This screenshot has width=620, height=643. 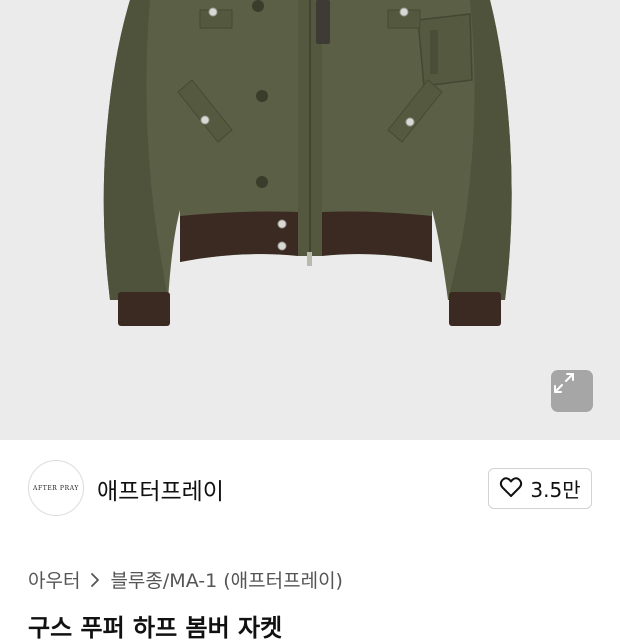 I want to click on breadcrumb: 아우터 블루종/MA-1 (애프터프레이), so click(x=185, y=579).